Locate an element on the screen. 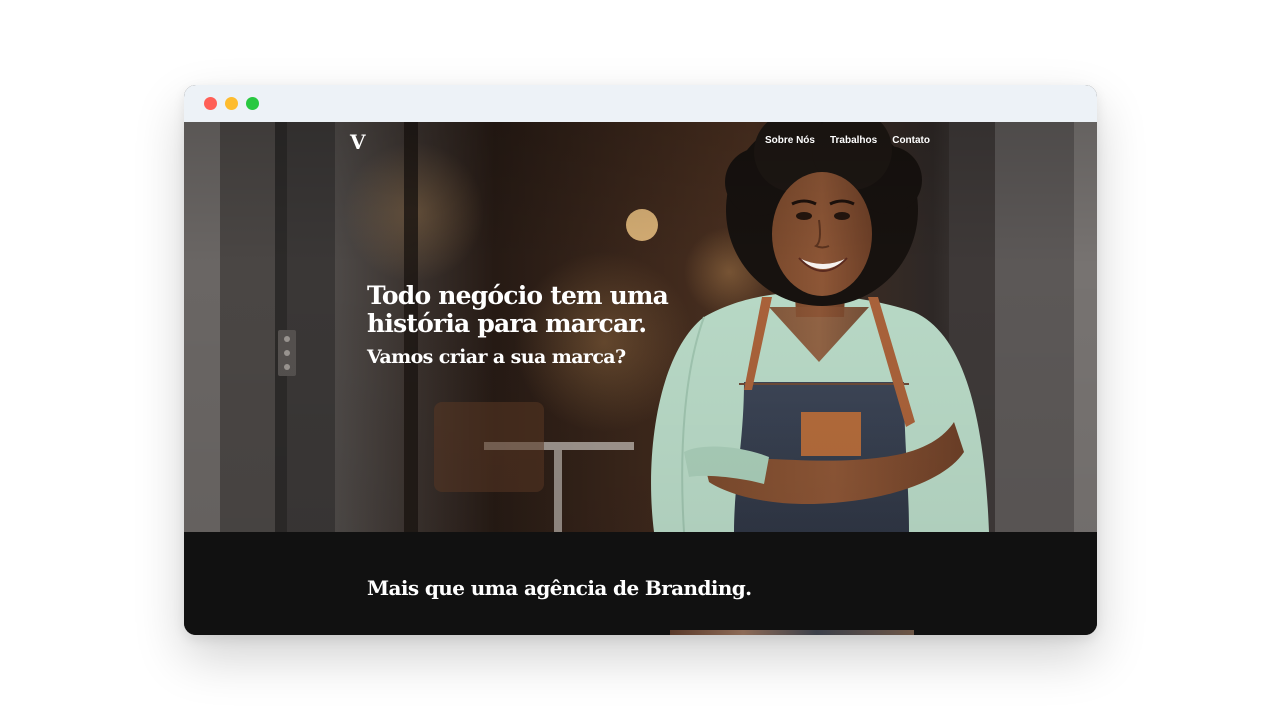  next-image-preview is located at coordinates (792, 632).